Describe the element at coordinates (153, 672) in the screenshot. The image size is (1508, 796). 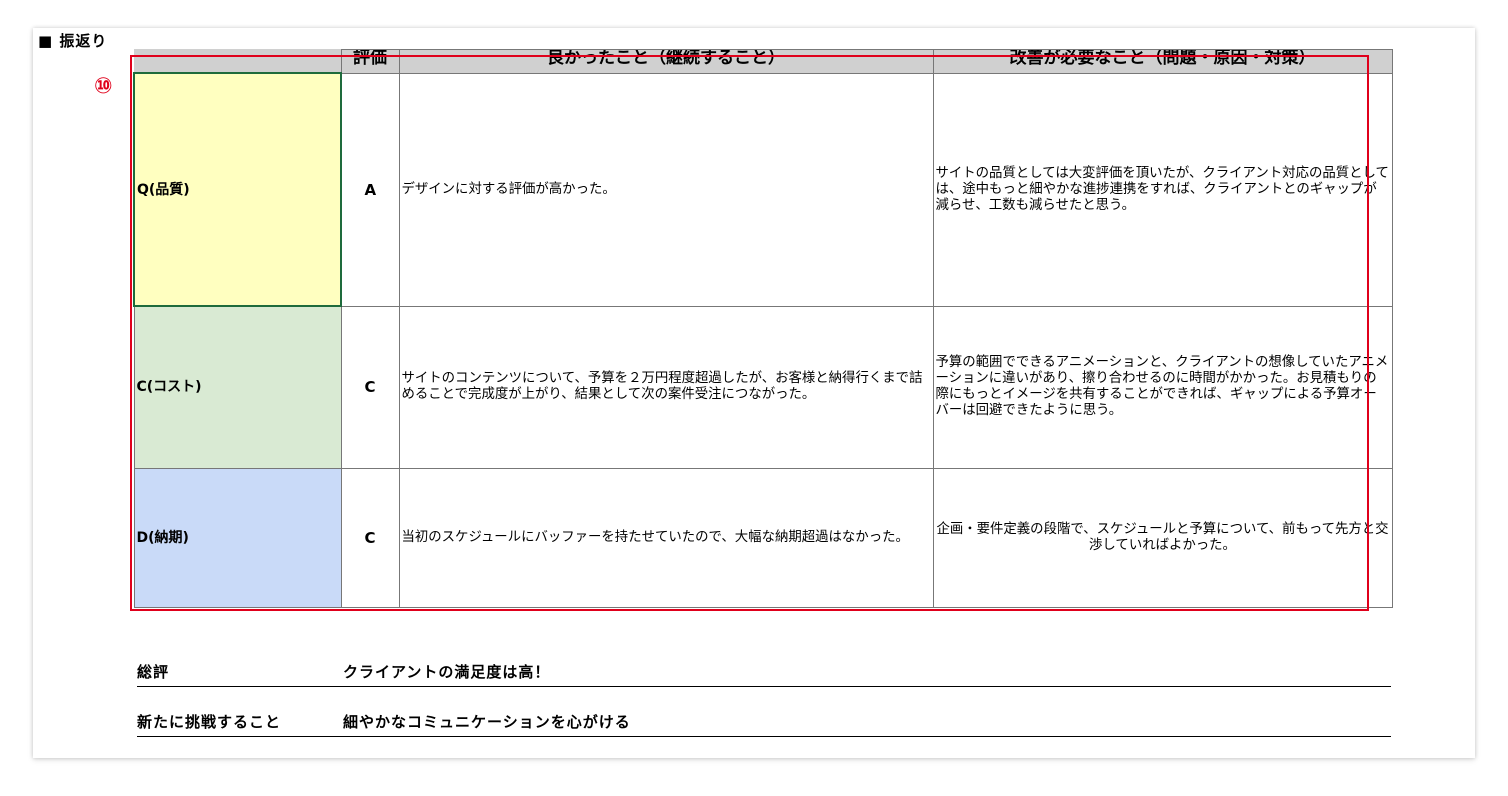
I see `overall-review-label: 総評` at that location.